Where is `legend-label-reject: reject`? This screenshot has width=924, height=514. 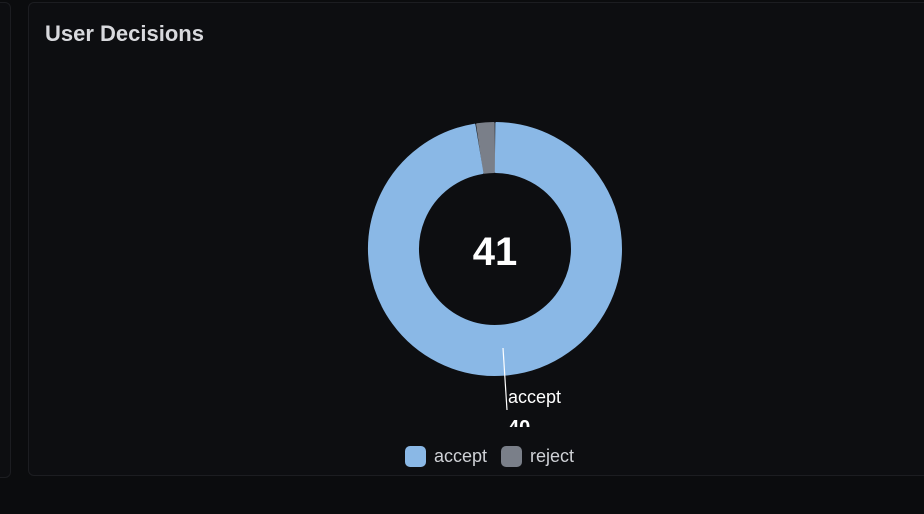
legend-label-reject: reject is located at coordinates (552, 455).